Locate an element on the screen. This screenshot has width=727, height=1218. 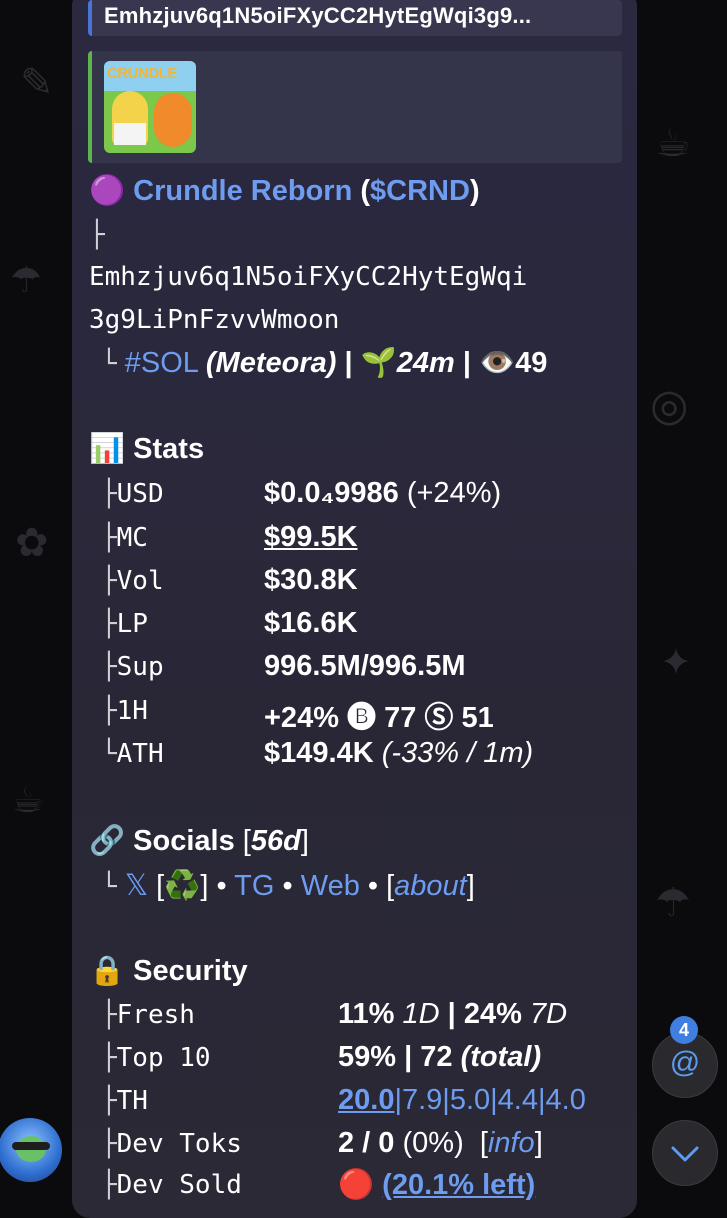
eye-icon: 👁️ is located at coordinates (497, 363).